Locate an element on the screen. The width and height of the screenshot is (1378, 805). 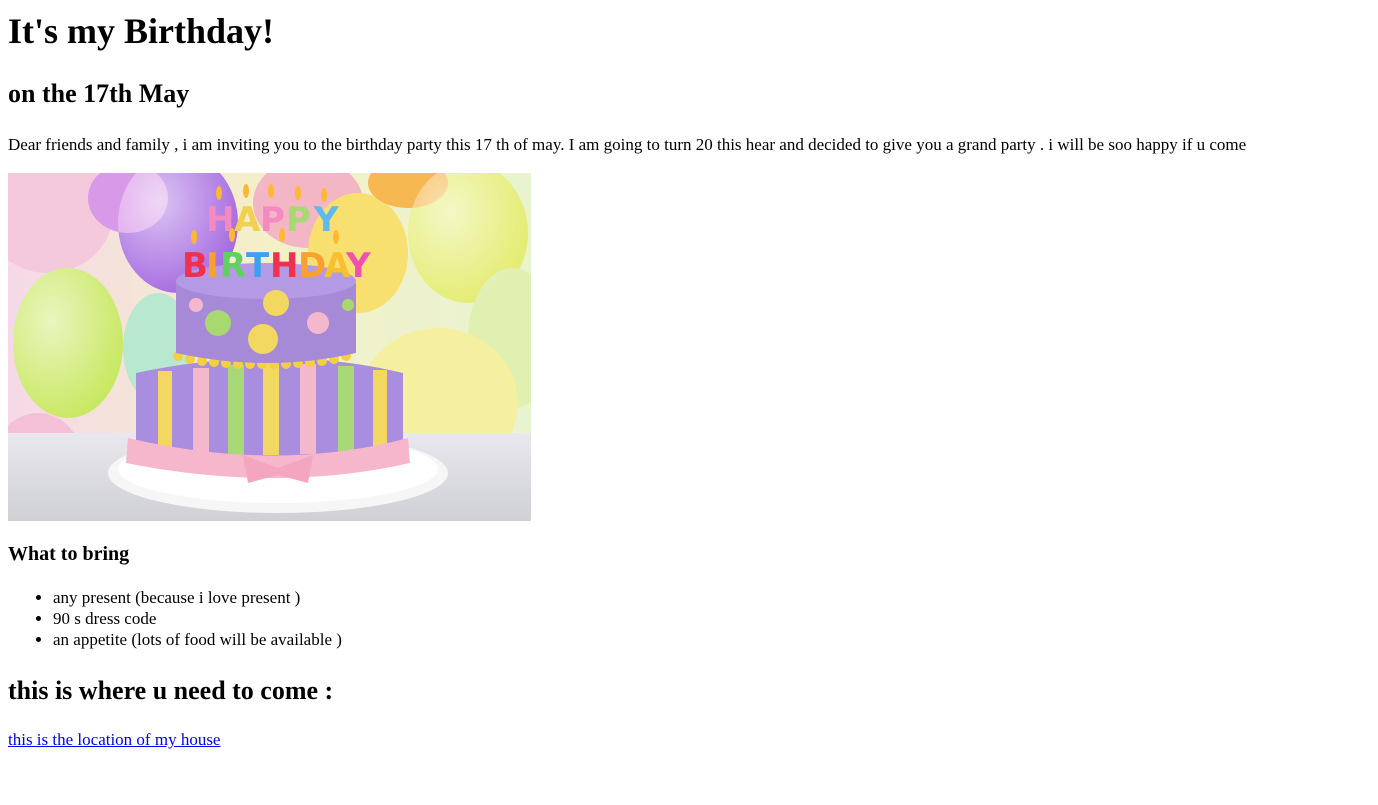
svg-text: D is located at coordinates (312, 266).